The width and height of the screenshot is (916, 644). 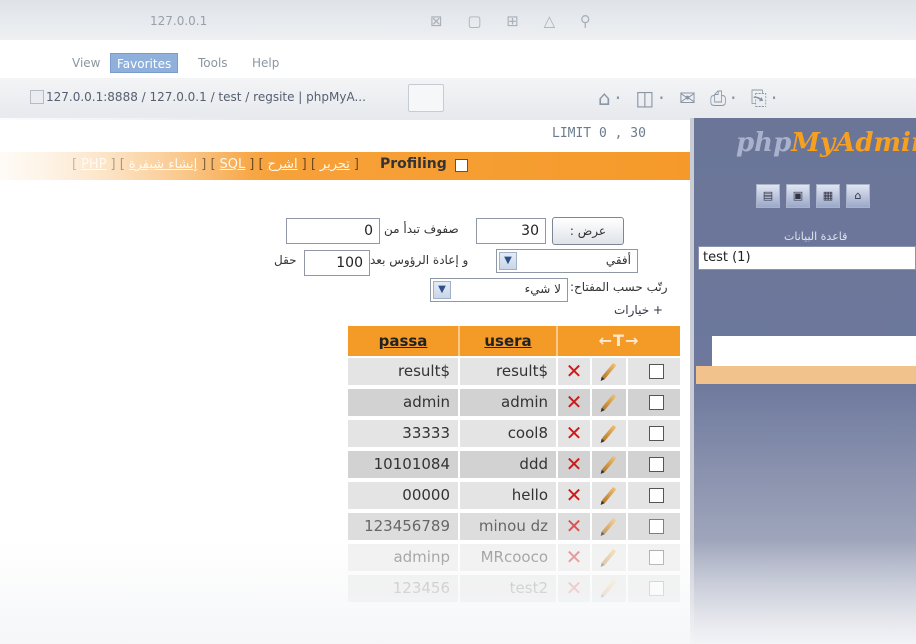 I want to click on menu-help: Help, so click(x=265, y=63).